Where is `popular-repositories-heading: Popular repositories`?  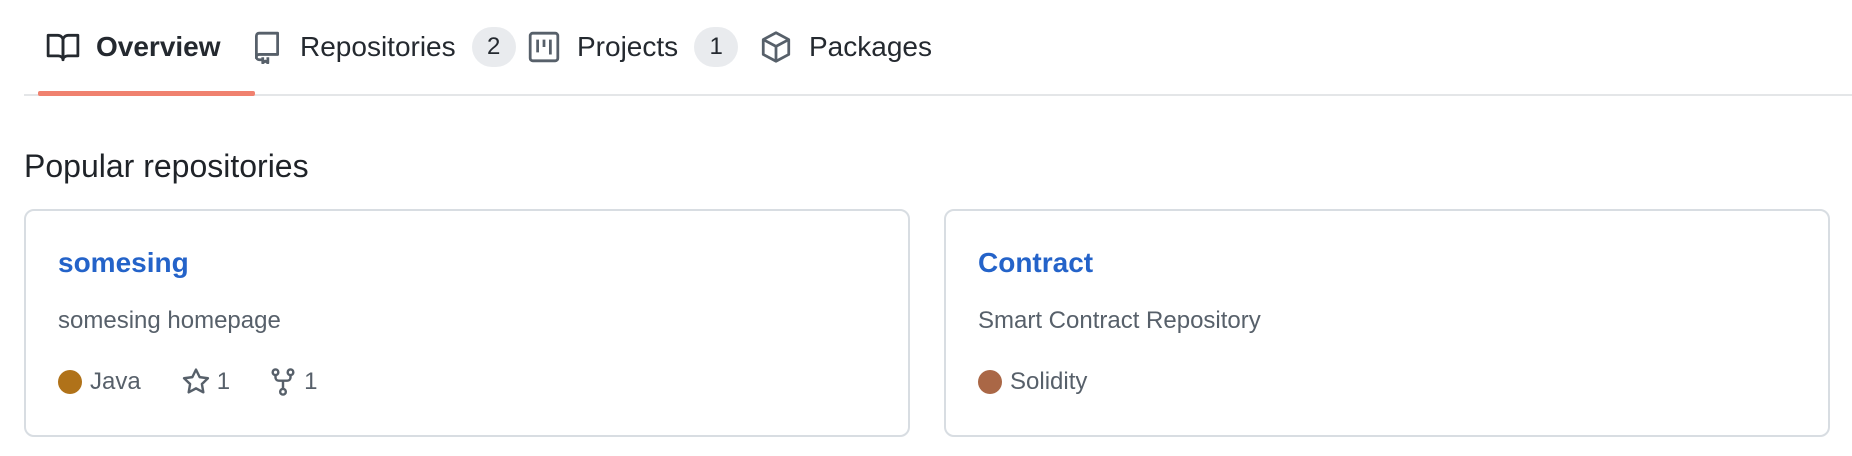 popular-repositories-heading: Popular repositories is located at coordinates (166, 166).